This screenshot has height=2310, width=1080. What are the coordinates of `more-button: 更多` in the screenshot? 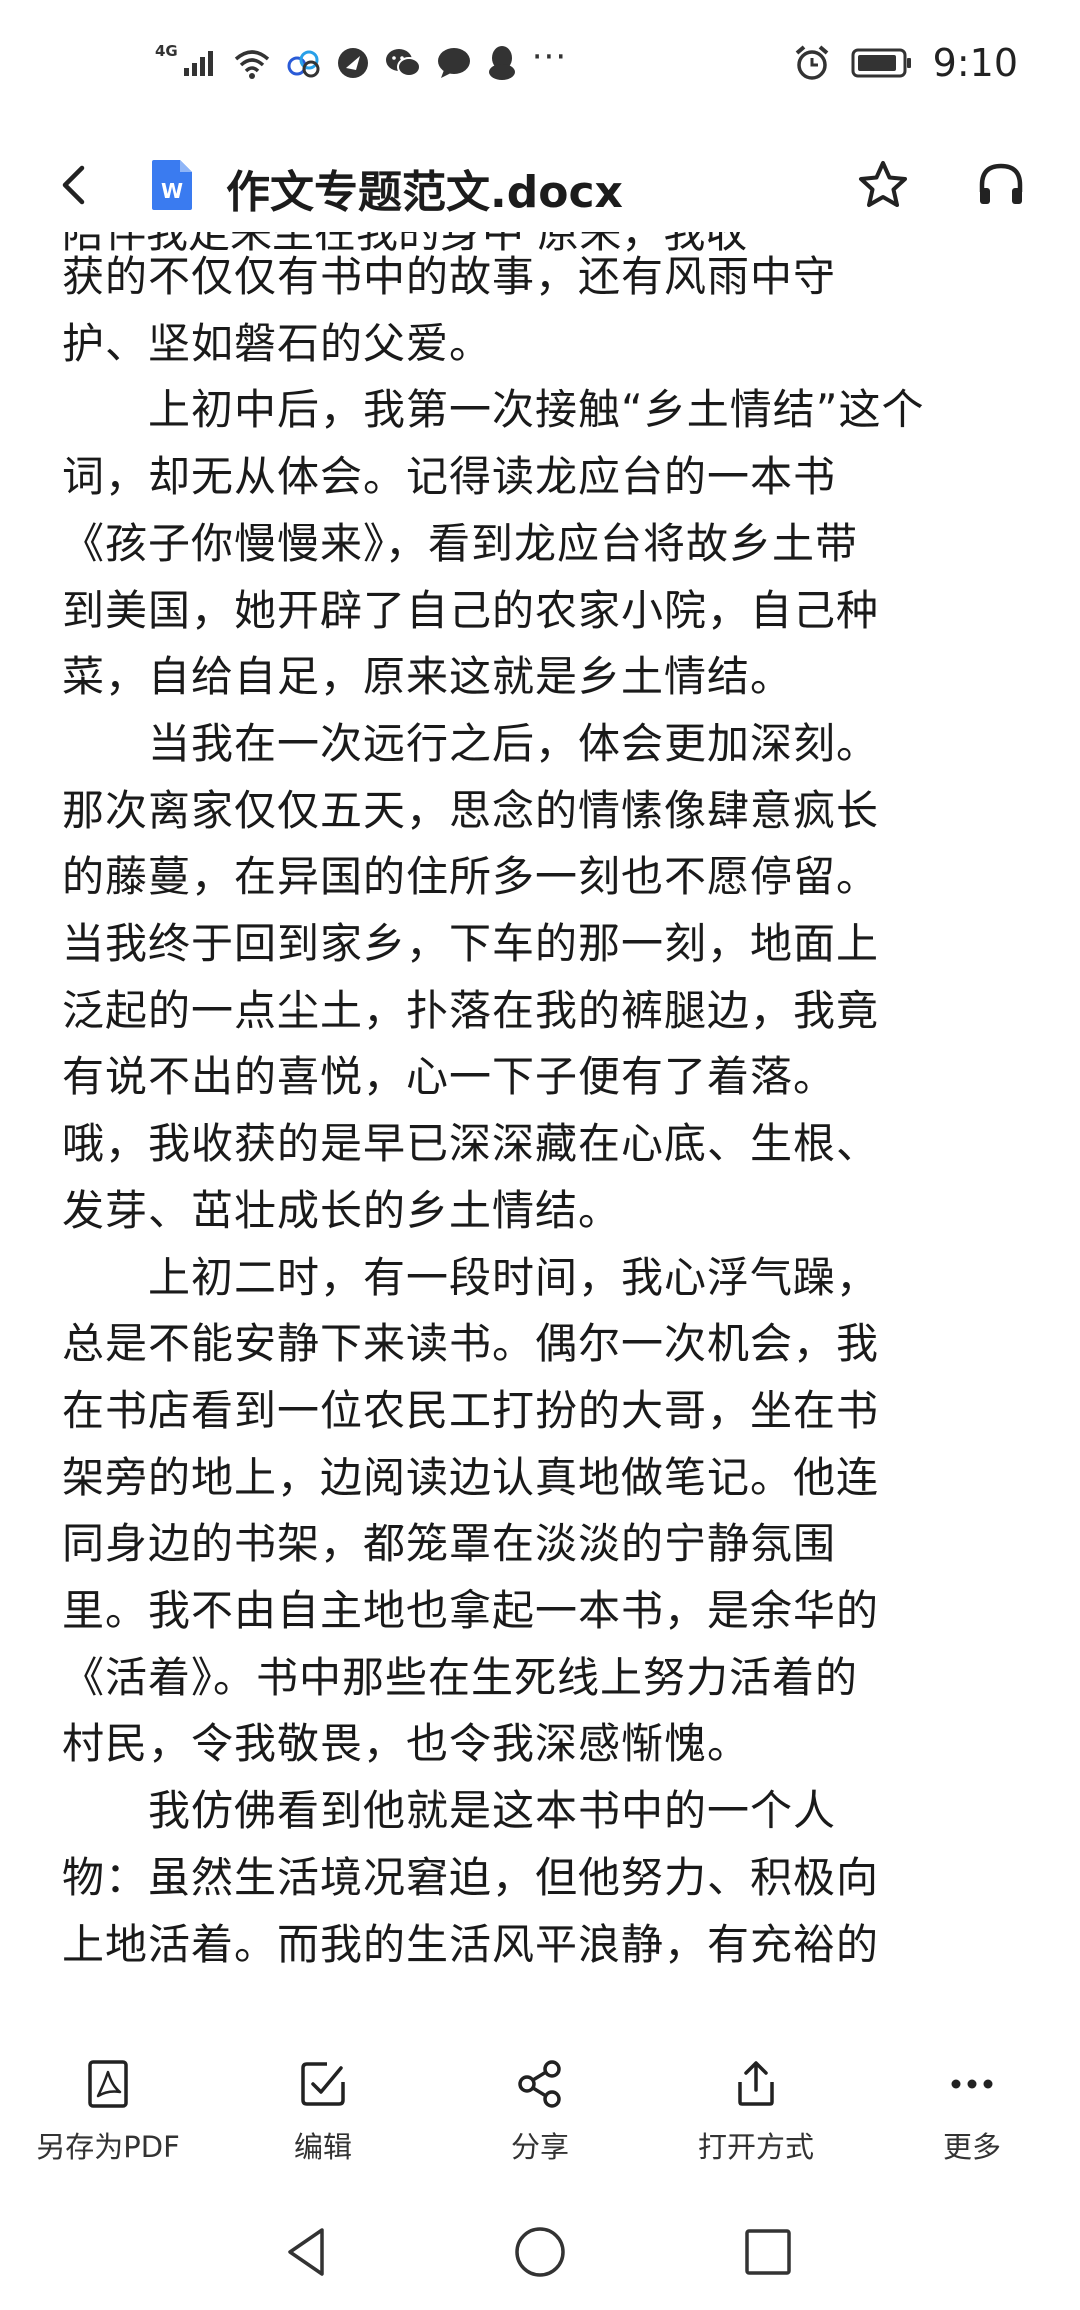 It's located at (972, 2103).